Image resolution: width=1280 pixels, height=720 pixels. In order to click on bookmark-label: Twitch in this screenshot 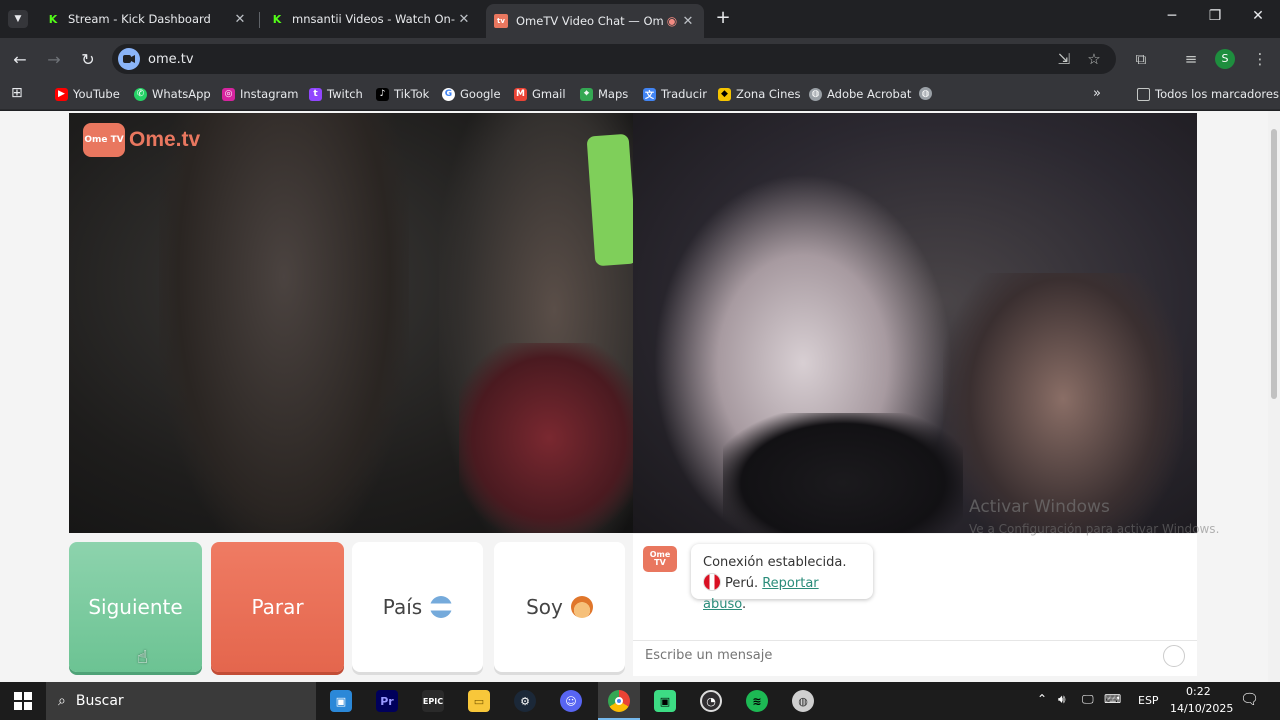, I will do `click(345, 94)`.